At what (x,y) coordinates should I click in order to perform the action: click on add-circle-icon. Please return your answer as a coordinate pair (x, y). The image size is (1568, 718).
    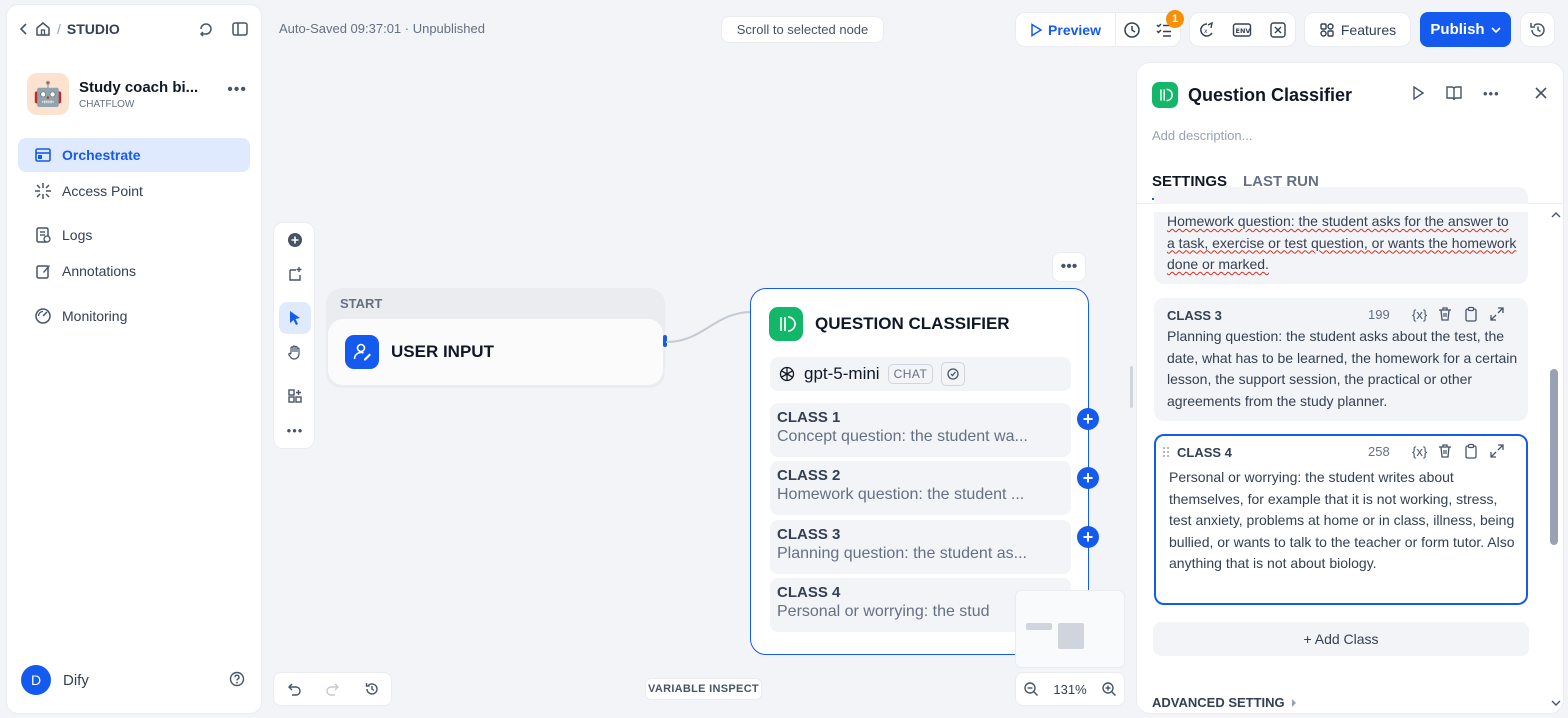
    Looking at the image, I should click on (295, 240).